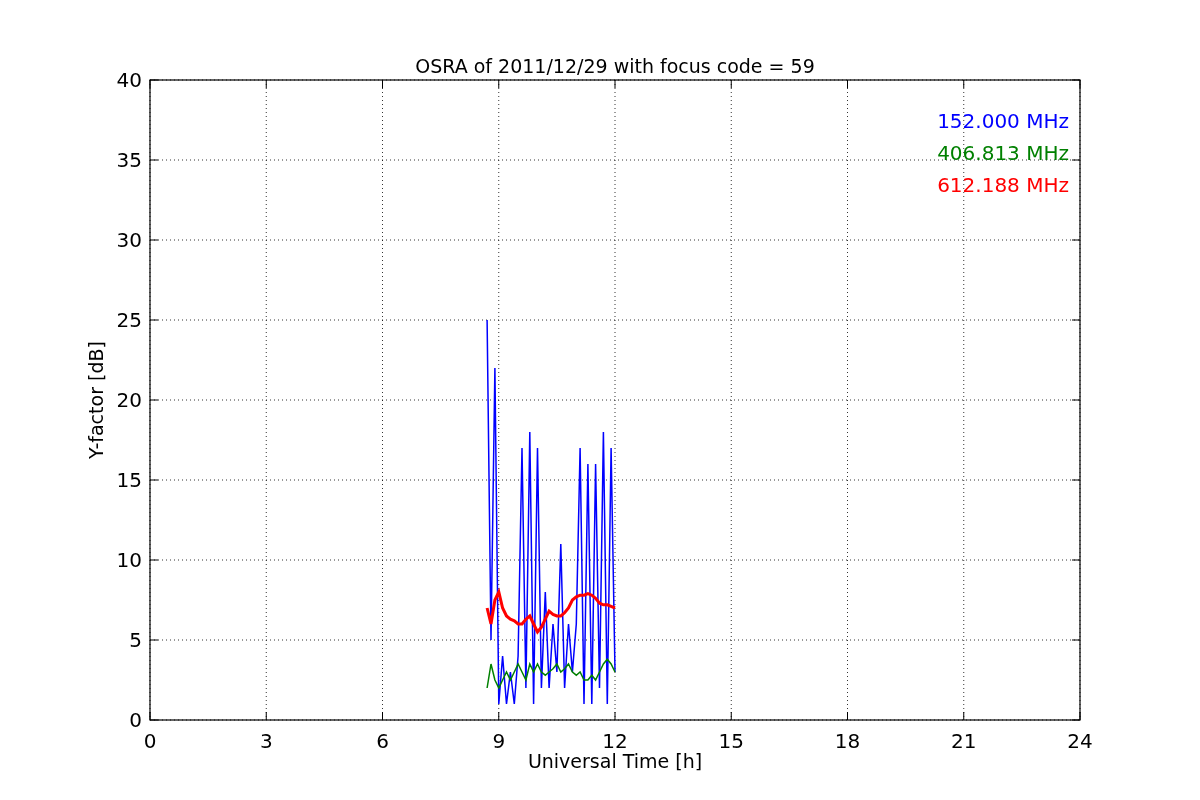 This screenshot has height=800, width=1200. What do you see at coordinates (499, 741) in the screenshot?
I see `tick-label: 9` at bounding box center [499, 741].